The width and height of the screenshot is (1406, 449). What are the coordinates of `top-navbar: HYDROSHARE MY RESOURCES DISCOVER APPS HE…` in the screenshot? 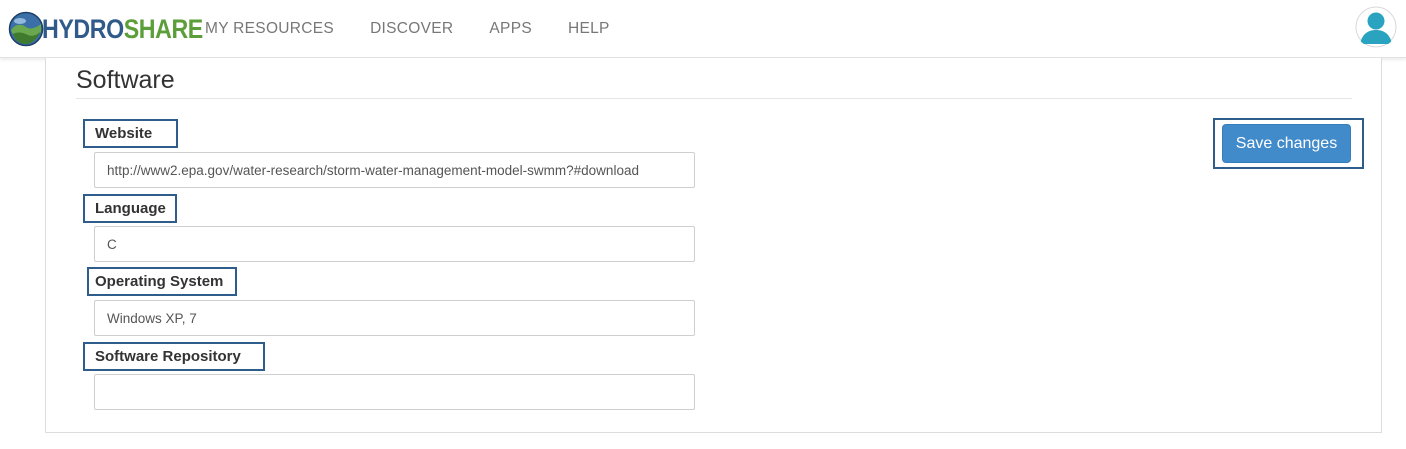 It's located at (703, 29).